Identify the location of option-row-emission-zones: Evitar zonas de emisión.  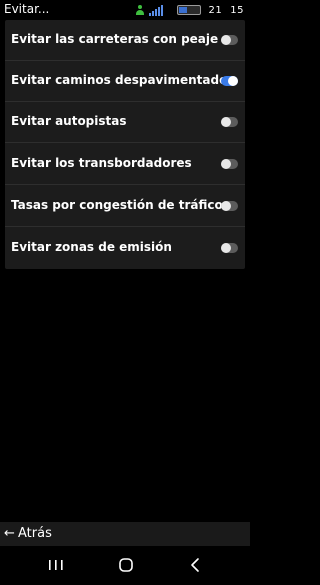
(125, 248).